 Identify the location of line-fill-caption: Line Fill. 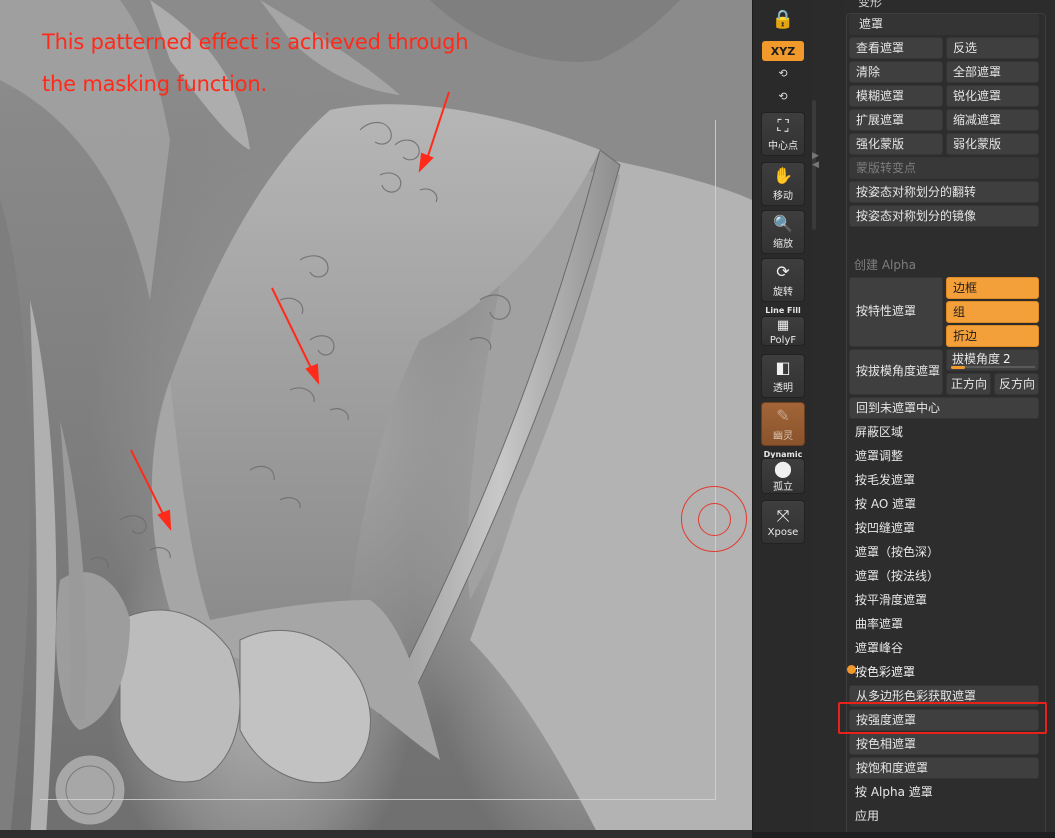
(783, 310).